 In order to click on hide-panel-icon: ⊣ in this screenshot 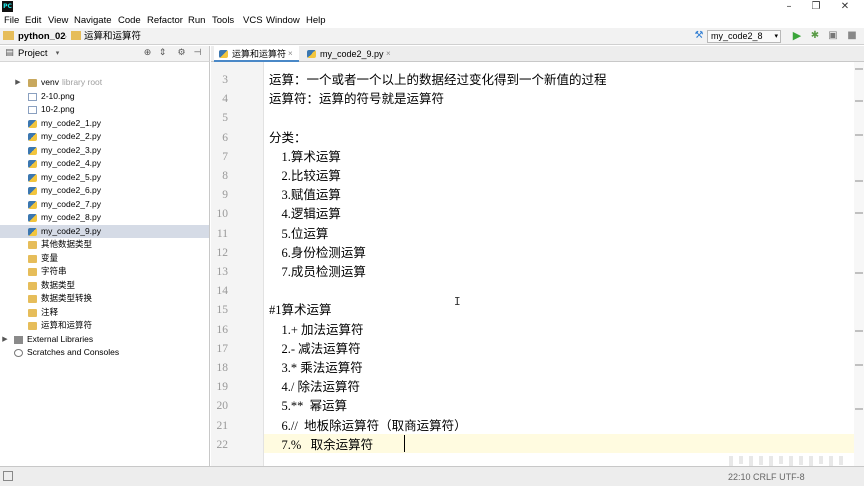, I will do `click(197, 53)`.